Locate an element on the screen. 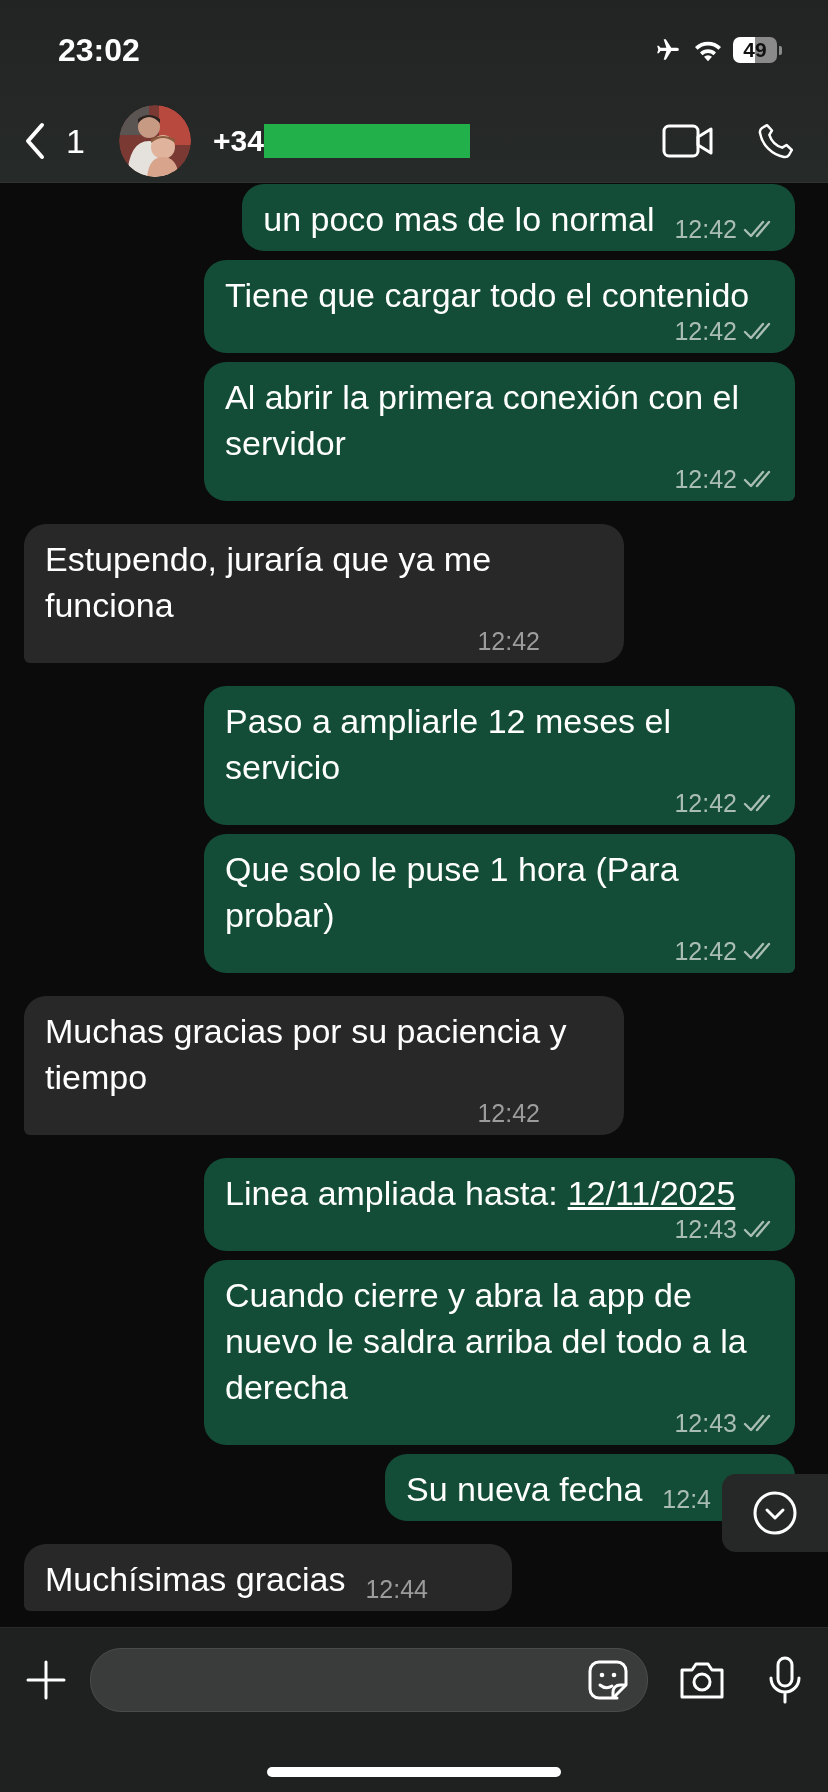  video-camera-icon is located at coordinates (688, 141).